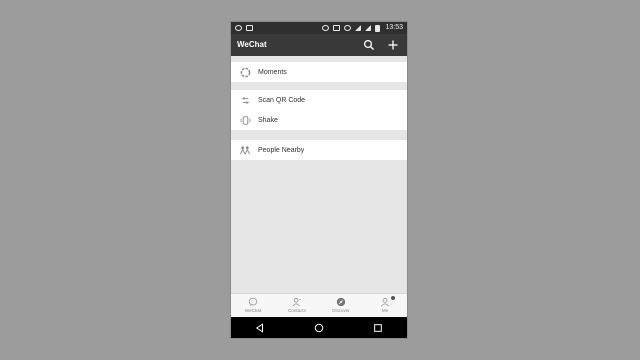 This screenshot has width=640, height=360. Describe the element at coordinates (245, 120) in the screenshot. I see `shake-icon` at that location.